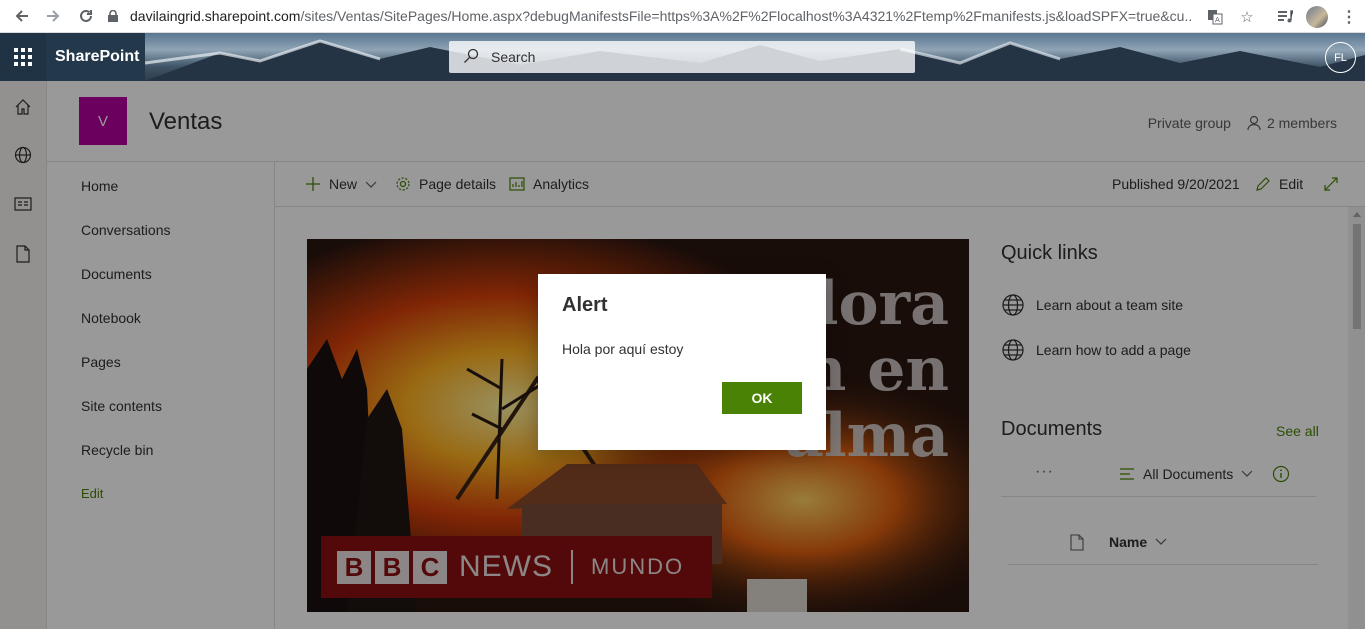 The image size is (1365, 629). What do you see at coordinates (513, 57) in the screenshot?
I see `search-placeholder: Search` at bounding box center [513, 57].